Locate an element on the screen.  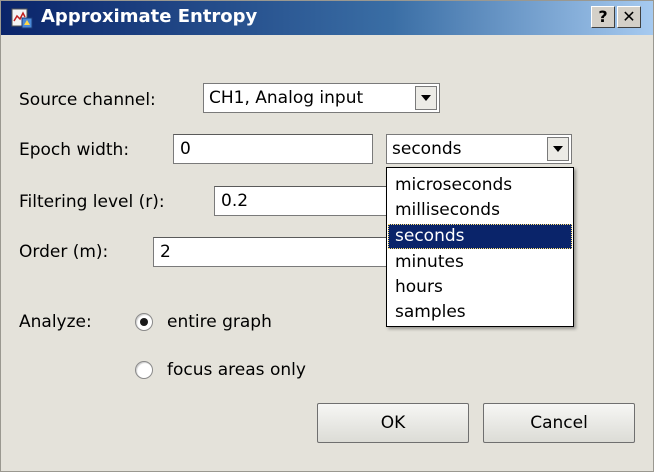
analyze-label: Analyze: is located at coordinates (55, 322).